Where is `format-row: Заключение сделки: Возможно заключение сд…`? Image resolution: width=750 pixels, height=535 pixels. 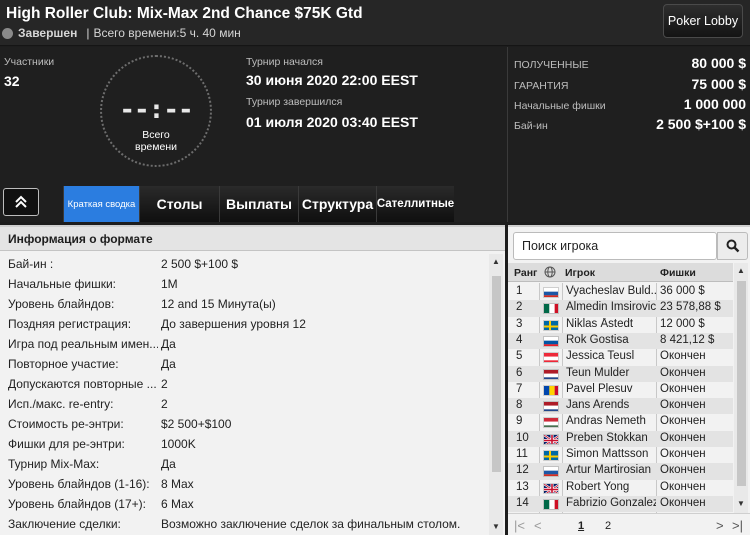
format-row: Заключение сделки: Возможно заключение сд… is located at coordinates (234, 524).